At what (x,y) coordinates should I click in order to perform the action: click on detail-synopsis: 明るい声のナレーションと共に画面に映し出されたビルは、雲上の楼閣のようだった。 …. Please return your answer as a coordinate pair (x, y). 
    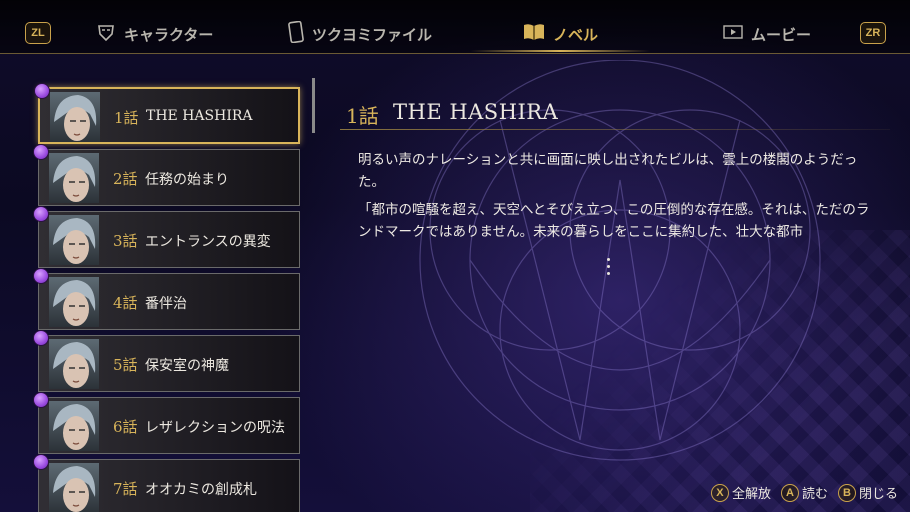
    Looking at the image, I should click on (618, 196).